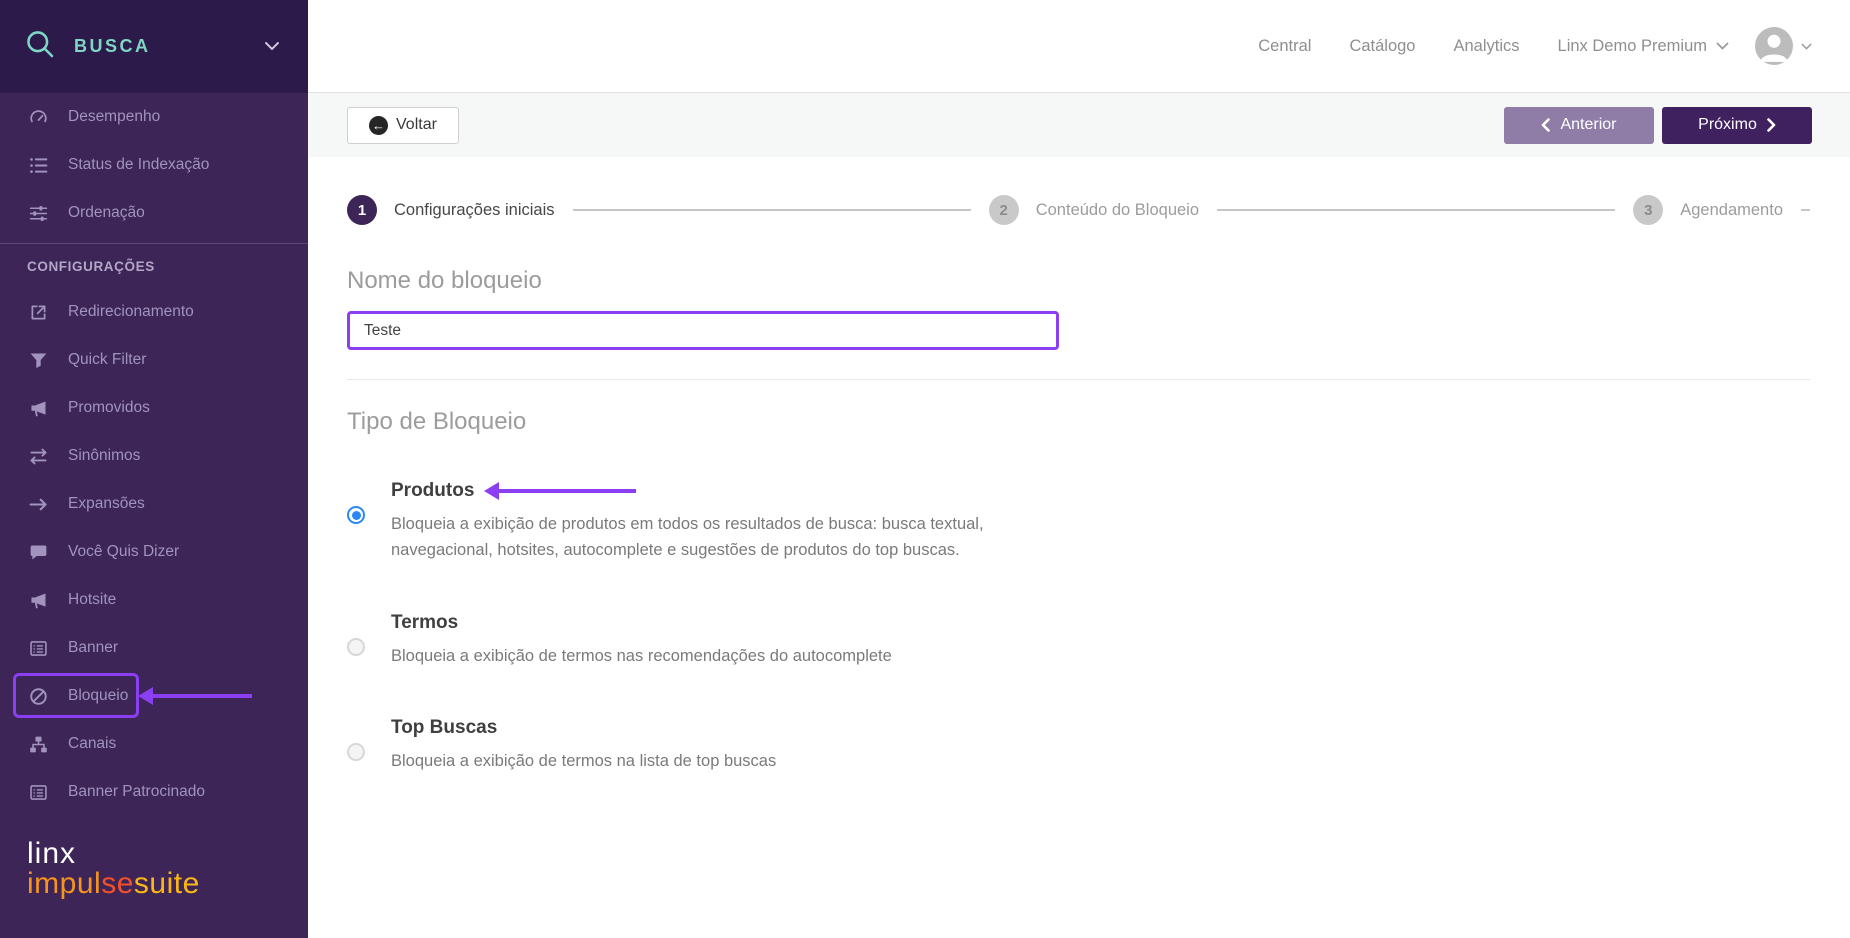 Image resolution: width=1850 pixels, height=938 pixels. What do you see at coordinates (92, 599) in the screenshot?
I see `sidebar-item-label: Hotsite` at bounding box center [92, 599].